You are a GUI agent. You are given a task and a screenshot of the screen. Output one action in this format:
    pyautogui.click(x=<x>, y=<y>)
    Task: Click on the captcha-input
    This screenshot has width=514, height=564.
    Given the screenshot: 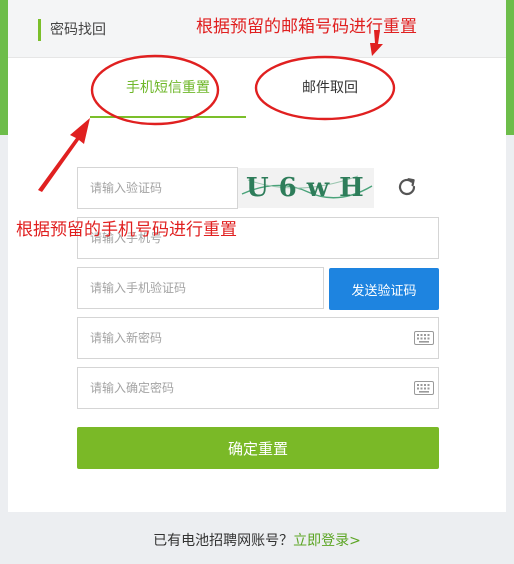 What is the action you would take?
    pyautogui.click(x=157, y=188)
    